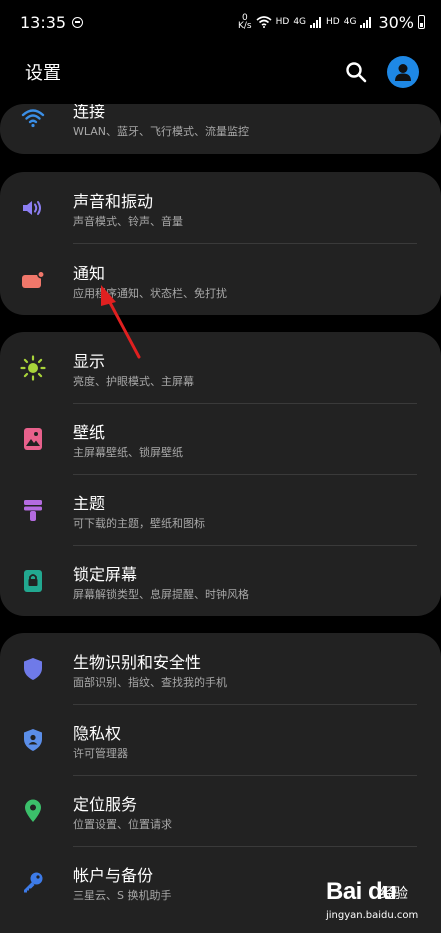 Image resolution: width=441 pixels, height=933 pixels. What do you see at coordinates (220, 22) in the screenshot?
I see `status-bar: 13:35 0 K/s HD 4G HD 4G 30%` at bounding box center [220, 22].